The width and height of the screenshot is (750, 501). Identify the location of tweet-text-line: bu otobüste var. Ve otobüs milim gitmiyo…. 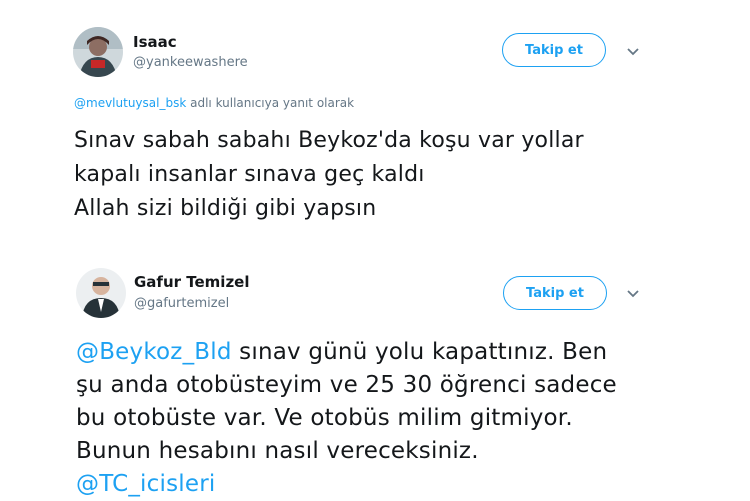
(324, 418).